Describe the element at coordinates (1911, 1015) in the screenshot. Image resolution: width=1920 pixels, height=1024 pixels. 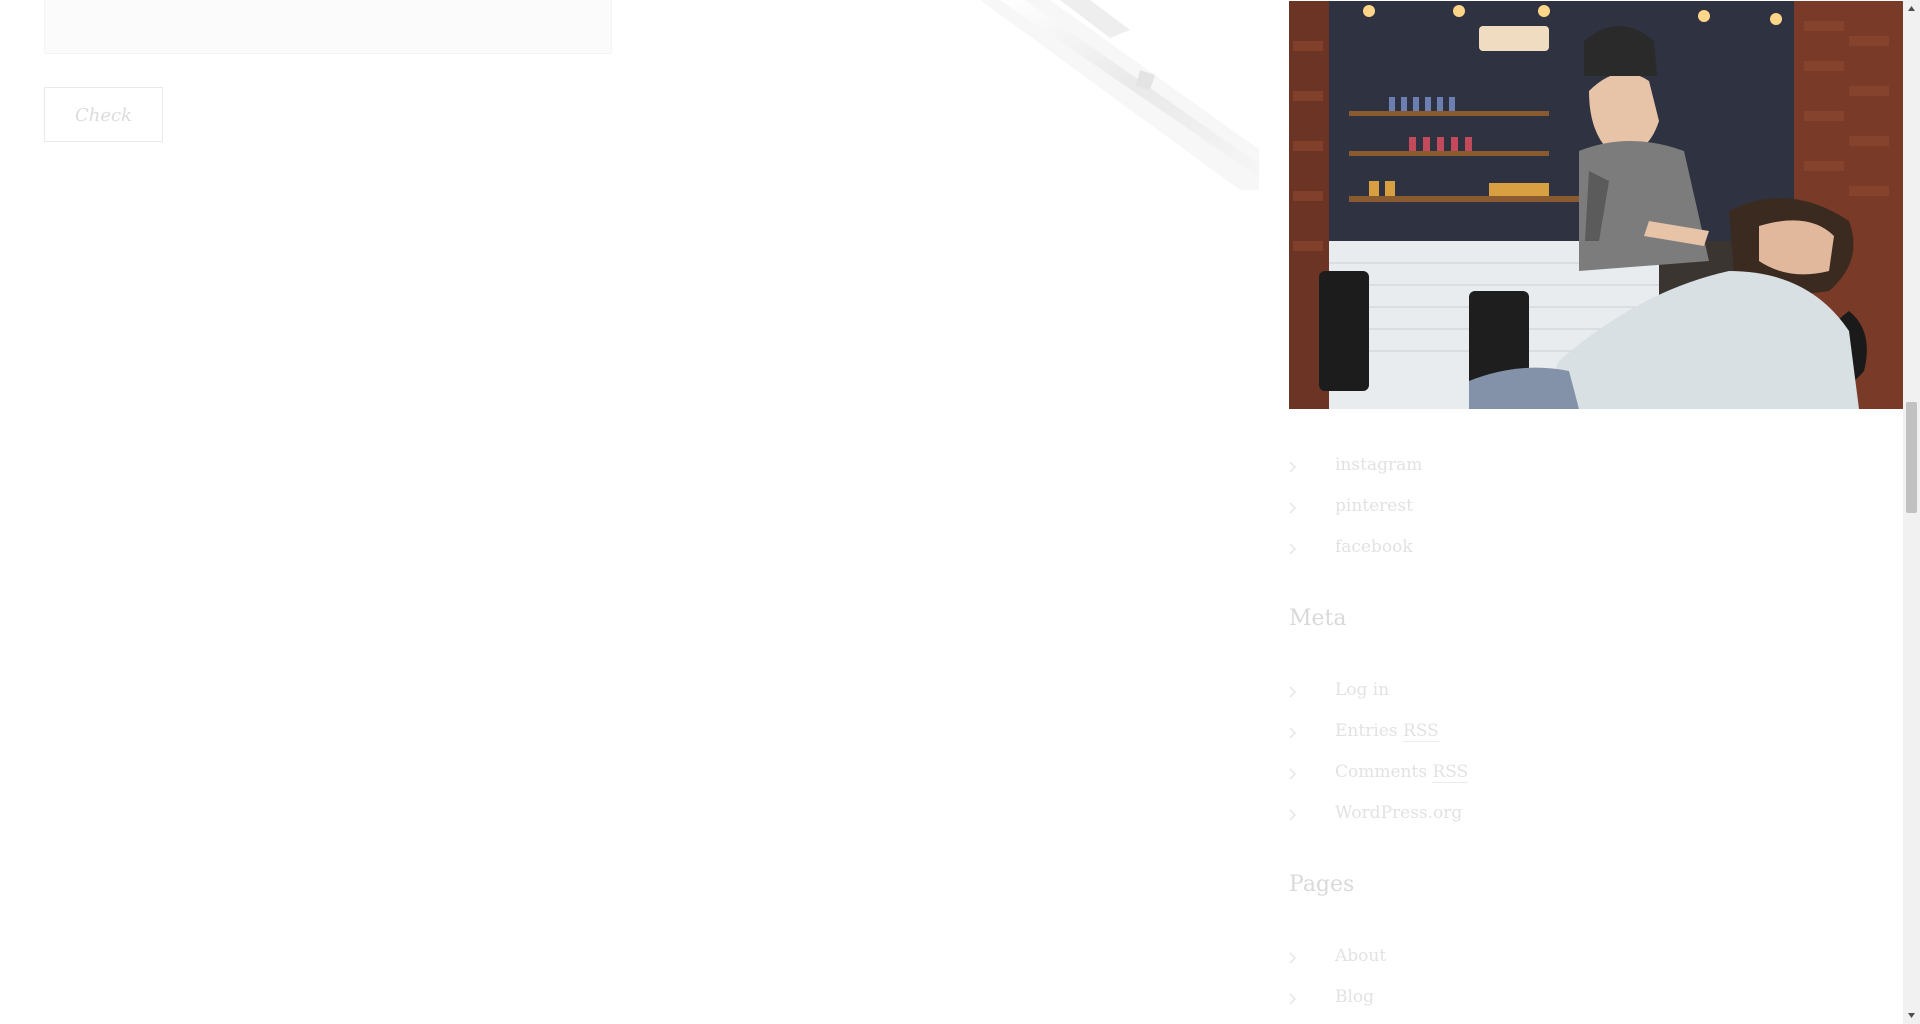
I see `scroll-down-arrow-icon` at that location.